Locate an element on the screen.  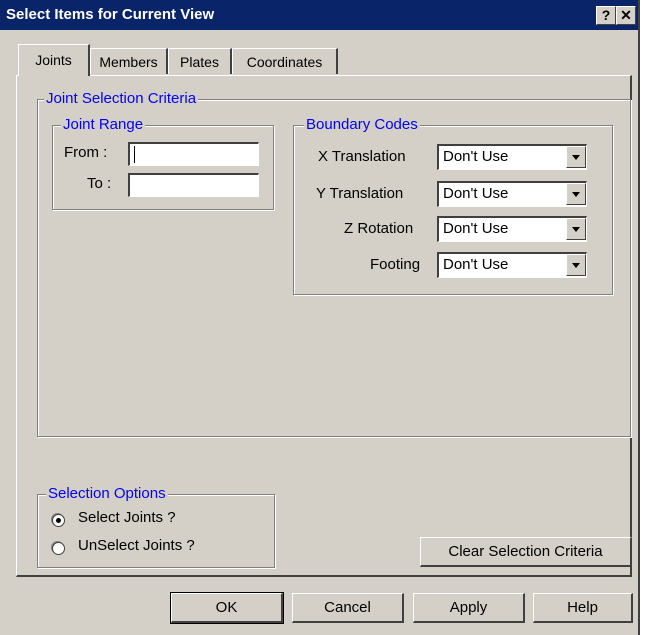
x-translation-label: X Translation is located at coordinates (362, 156).